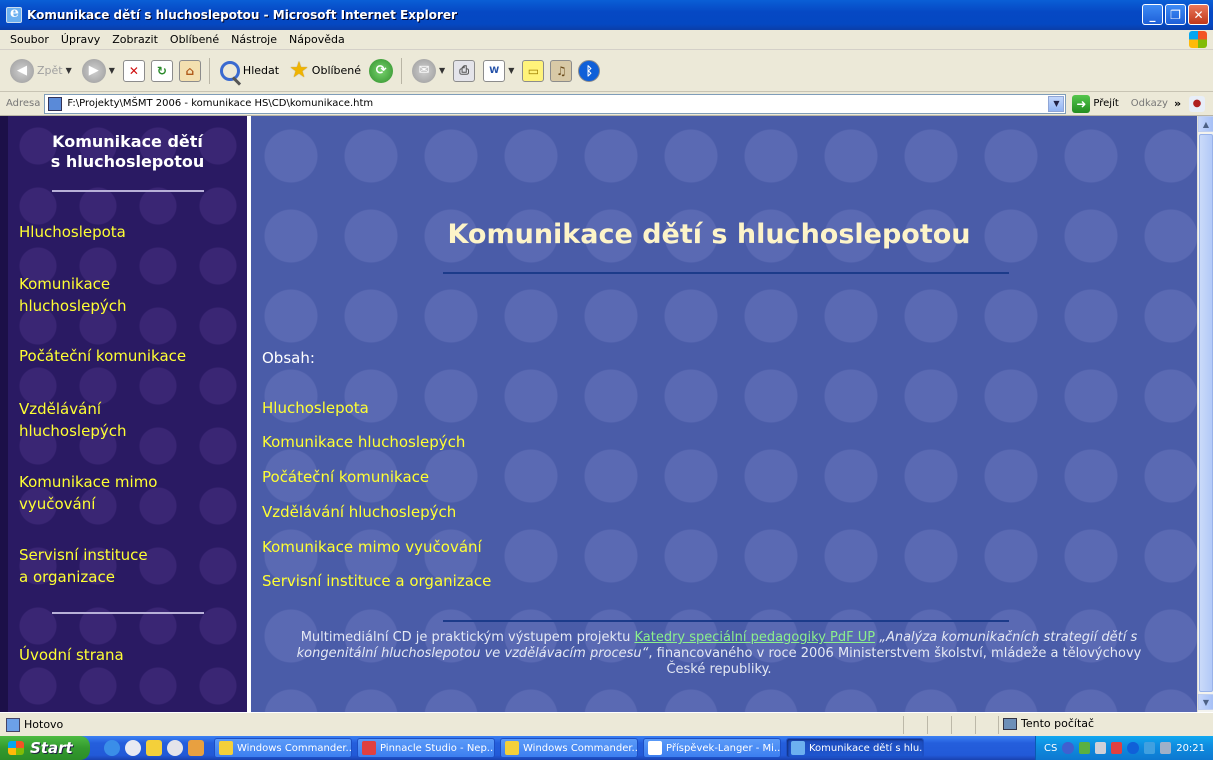 This screenshot has width=1213, height=760. Describe the element at coordinates (1149, 103) in the screenshot. I see `links-label: Odkazy` at that location.